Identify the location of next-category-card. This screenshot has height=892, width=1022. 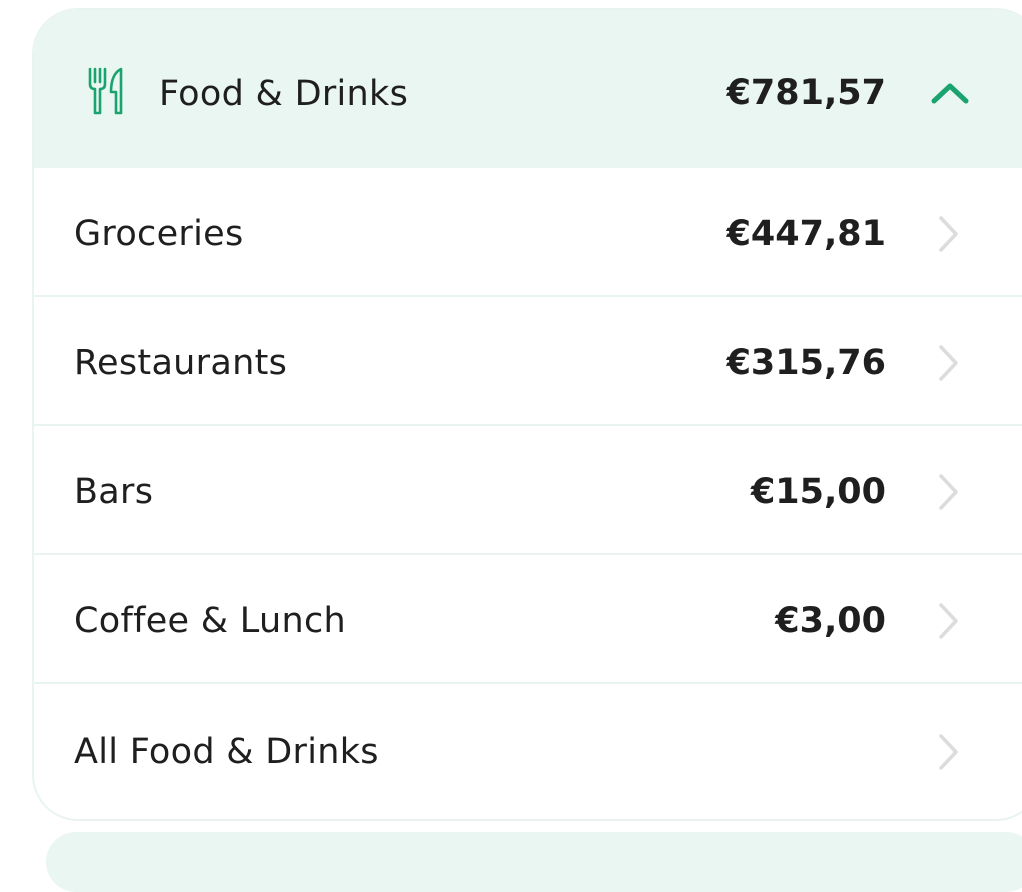
(534, 862).